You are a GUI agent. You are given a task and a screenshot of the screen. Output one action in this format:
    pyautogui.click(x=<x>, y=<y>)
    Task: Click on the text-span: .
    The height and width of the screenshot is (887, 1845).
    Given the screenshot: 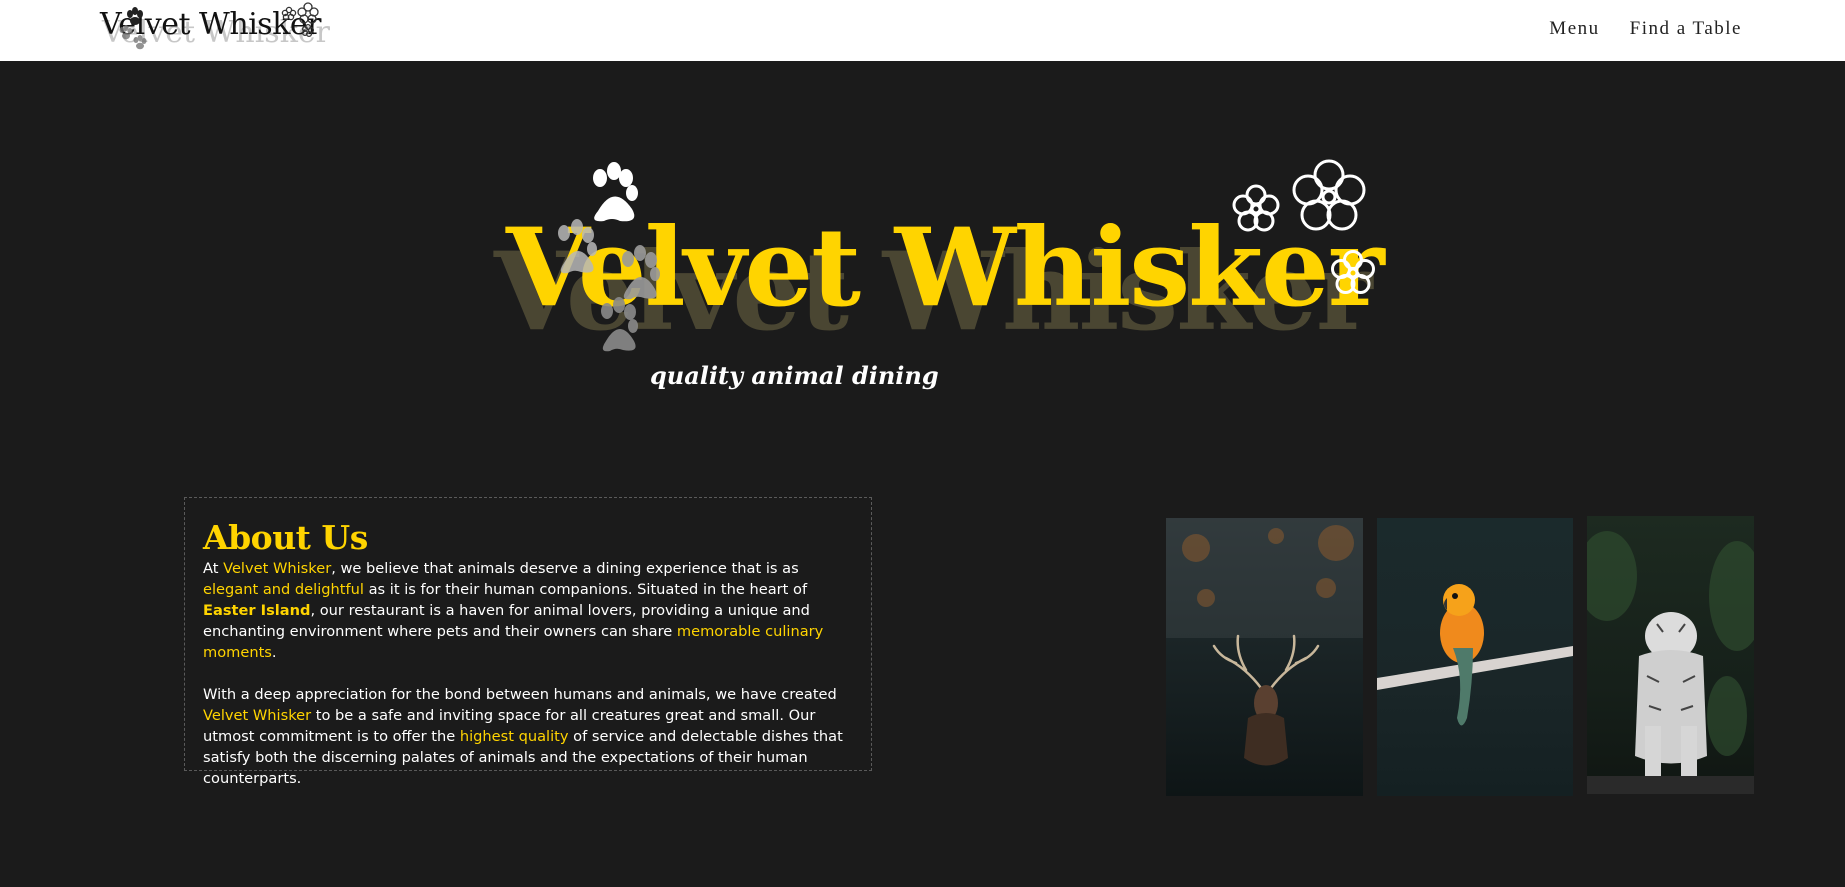 What is the action you would take?
    pyautogui.click(x=274, y=652)
    